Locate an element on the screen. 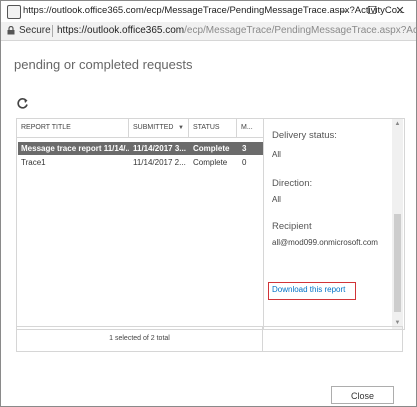  download-highlight: Download this report is located at coordinates (312, 291).